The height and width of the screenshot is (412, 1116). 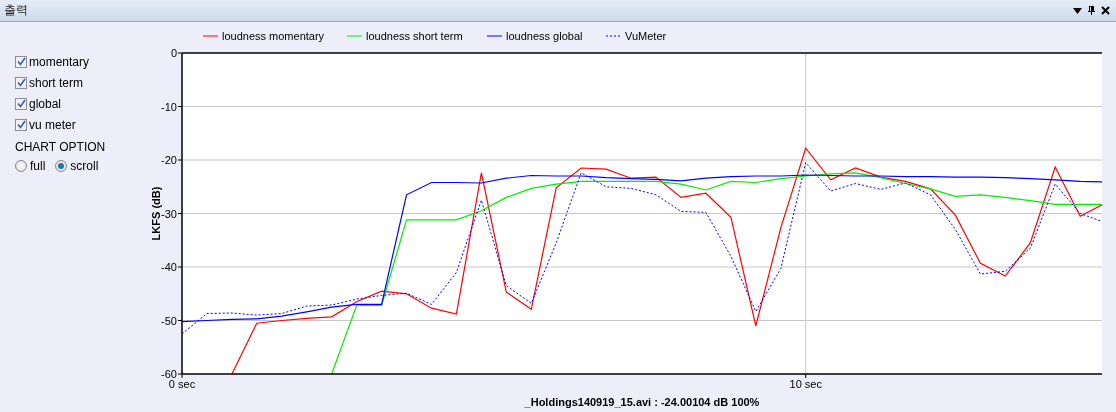 I want to click on axis-tick-label: 0 sec, so click(x=182, y=384).